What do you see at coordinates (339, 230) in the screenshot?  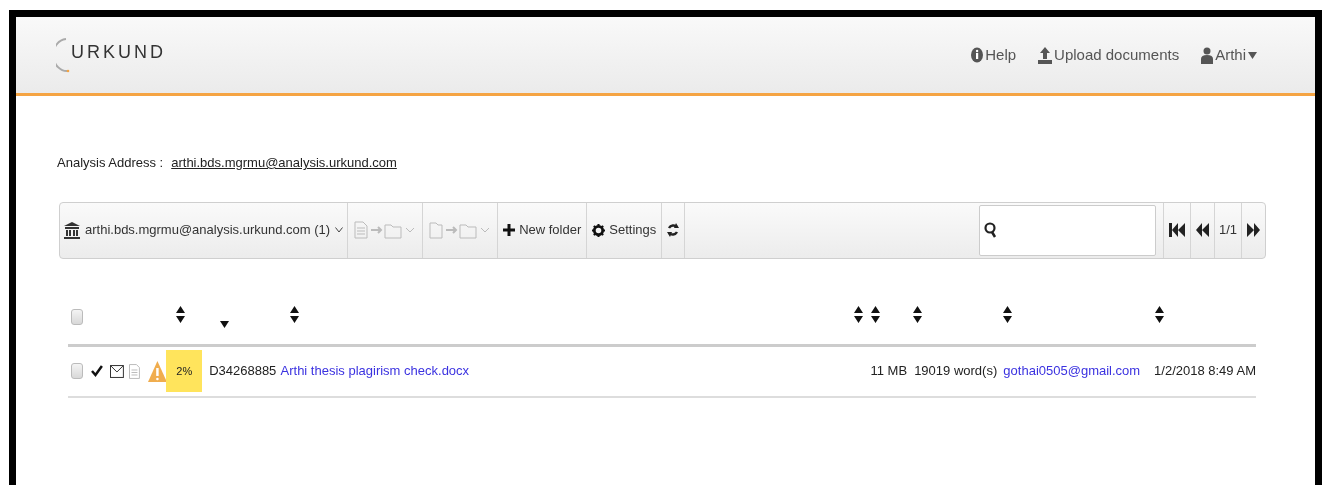 I see `chevron-down-icon` at bounding box center [339, 230].